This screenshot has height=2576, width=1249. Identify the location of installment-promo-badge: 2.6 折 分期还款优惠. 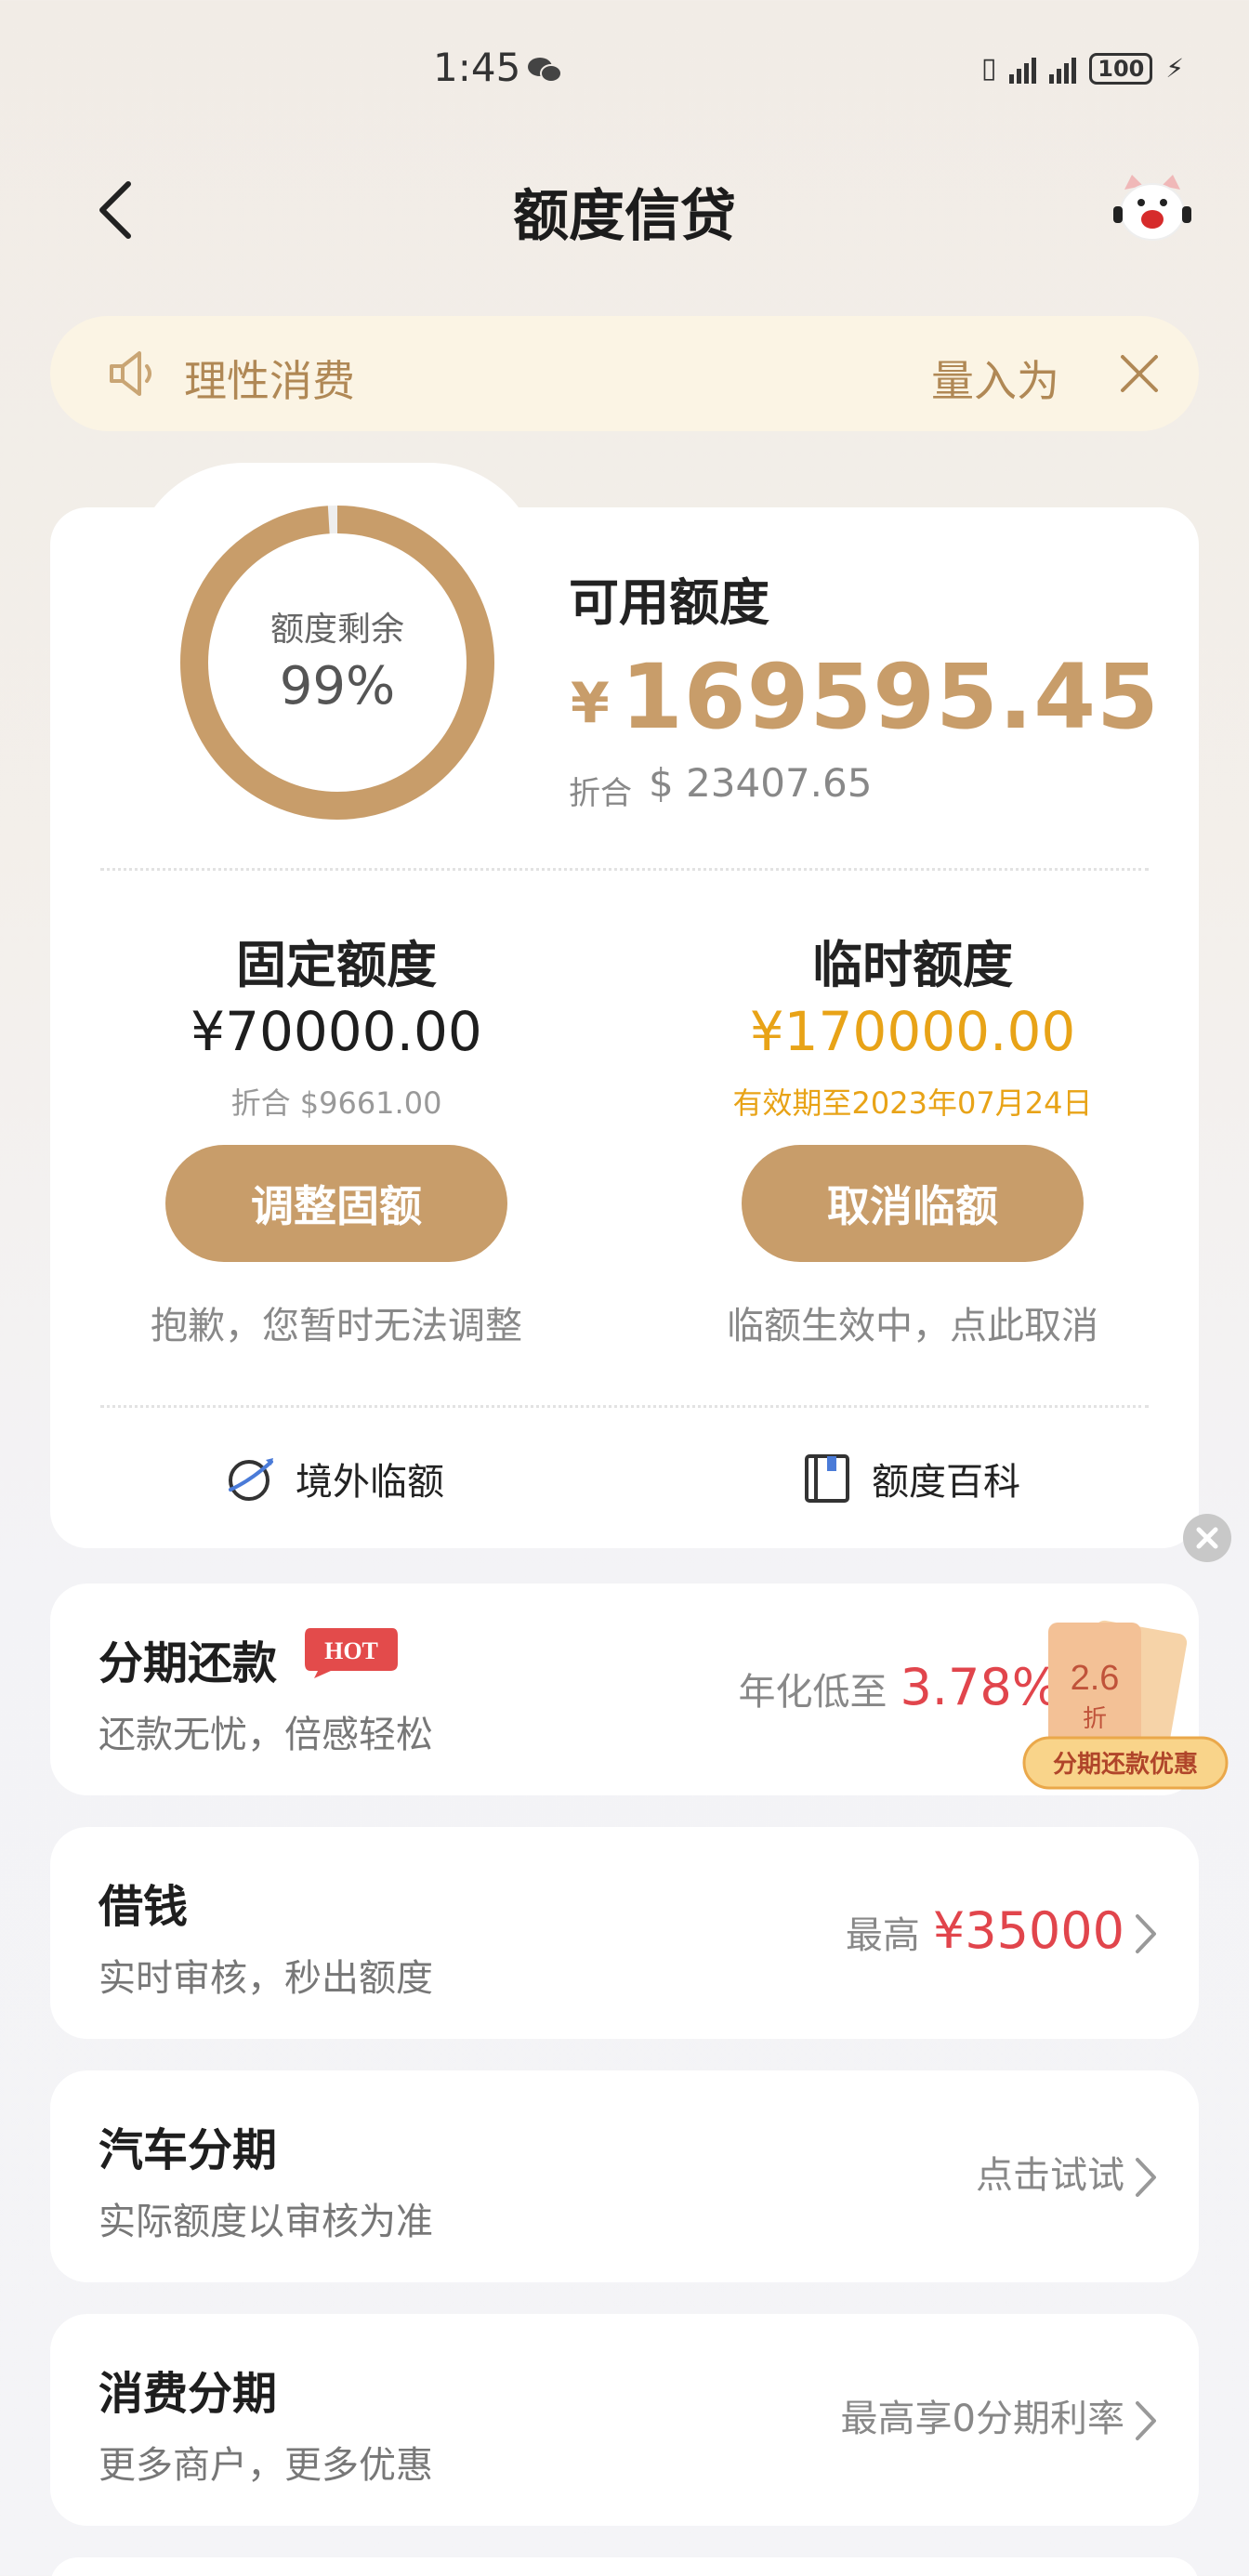
(1125, 1699).